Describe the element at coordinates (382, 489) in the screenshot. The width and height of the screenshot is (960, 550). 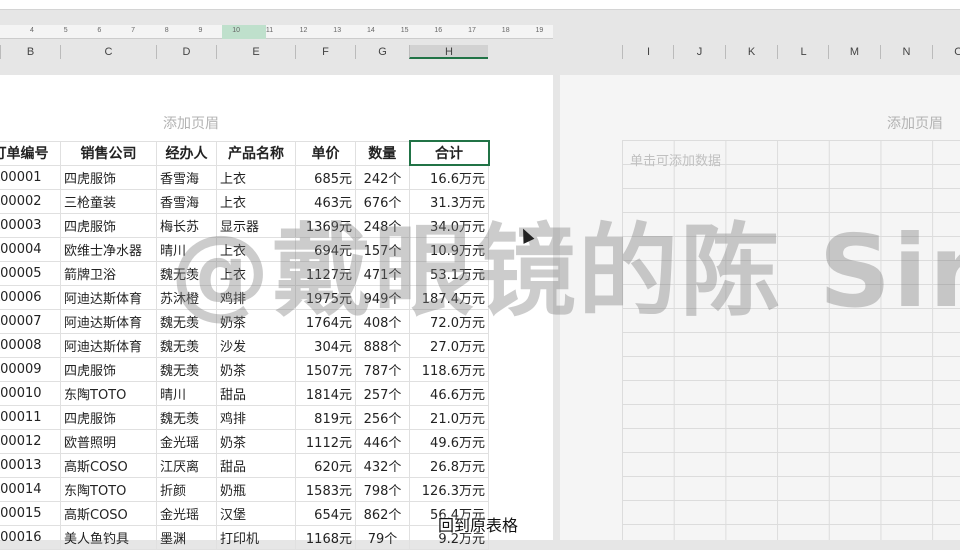
I see `table-cell: 798个` at that location.